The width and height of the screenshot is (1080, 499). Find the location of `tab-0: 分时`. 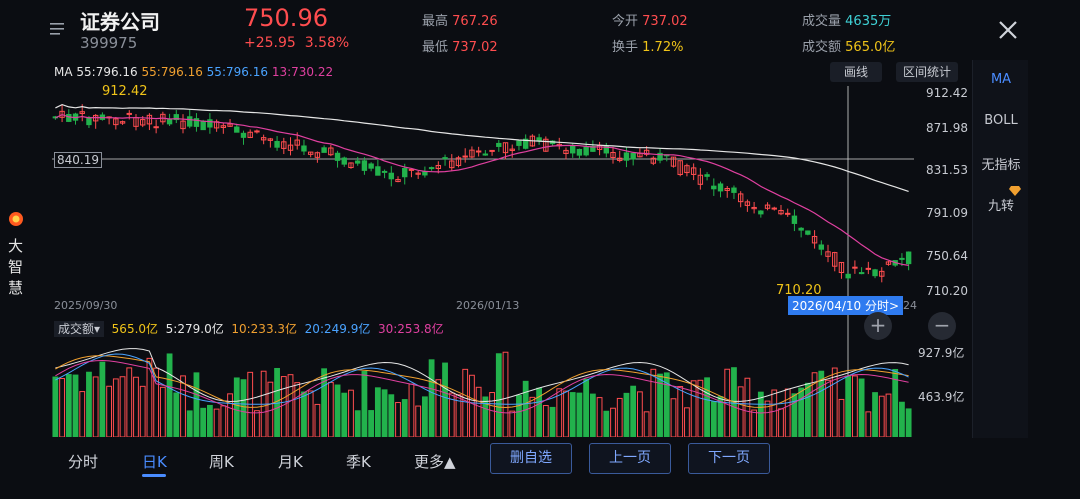

tab-0: 分时 is located at coordinates (83, 461).